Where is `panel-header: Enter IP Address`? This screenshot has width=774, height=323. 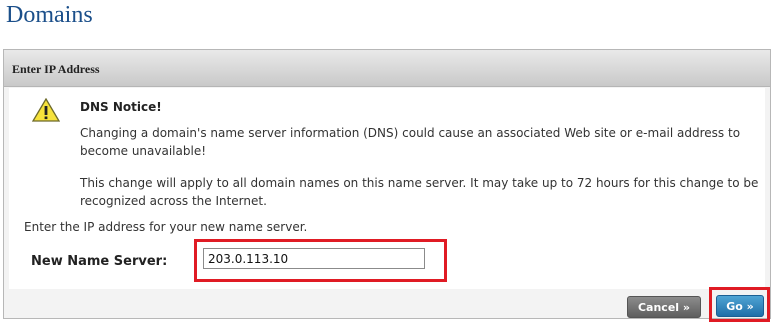
panel-header: Enter IP Address is located at coordinates (387, 68).